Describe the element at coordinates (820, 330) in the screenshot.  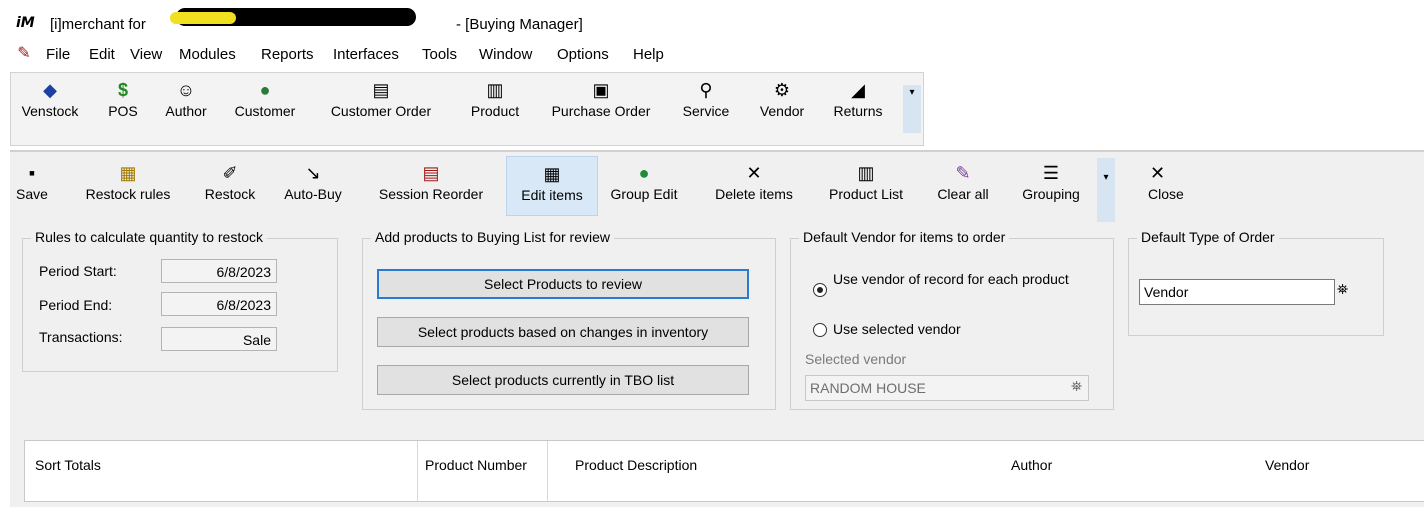
I see `use-selected-vendor-radio` at that location.